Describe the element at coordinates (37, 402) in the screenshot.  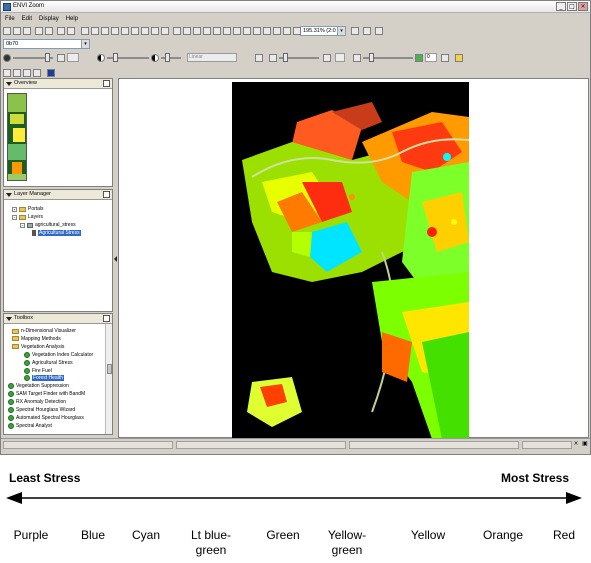
I see `toolbox-item: RX Anomaly Detection` at that location.